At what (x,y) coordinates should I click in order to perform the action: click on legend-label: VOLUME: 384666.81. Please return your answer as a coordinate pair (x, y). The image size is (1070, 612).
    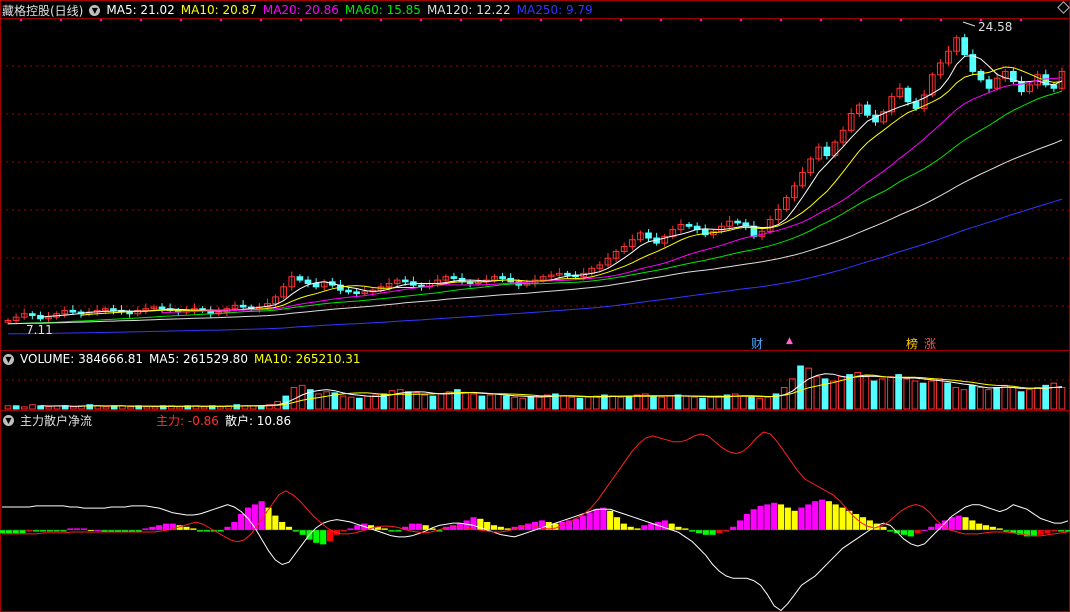
    Looking at the image, I should click on (81, 359).